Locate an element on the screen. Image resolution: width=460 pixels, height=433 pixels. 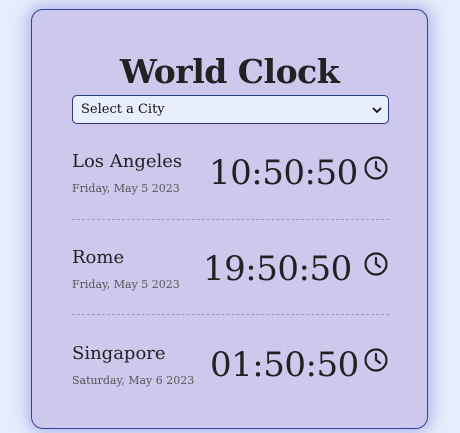
city-select: Select a City is located at coordinates (230, 109).